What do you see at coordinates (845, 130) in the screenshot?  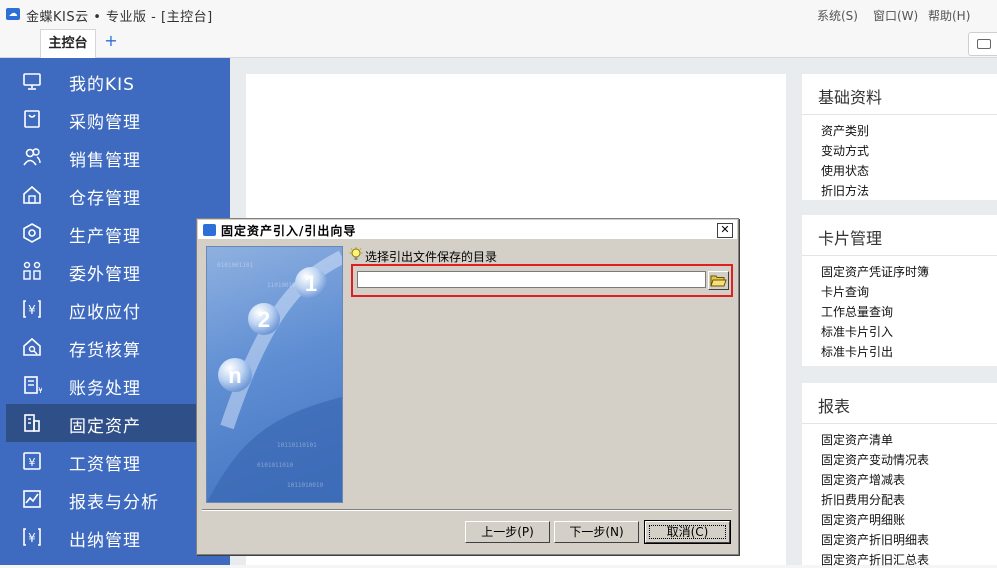 I see `link-asset-category: 资产类别` at bounding box center [845, 130].